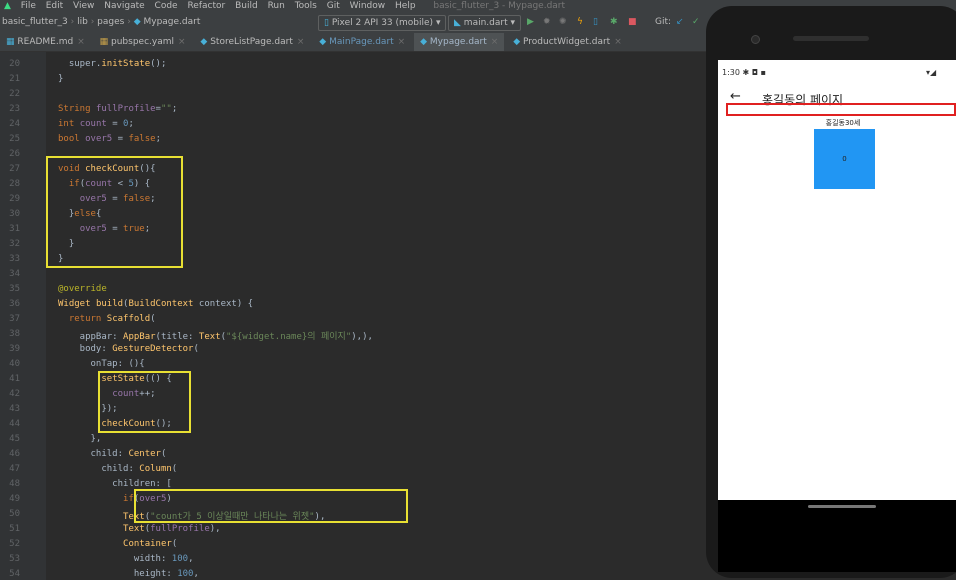 Image resolution: width=956 pixels, height=580 pixels. What do you see at coordinates (82, 22) in the screenshot?
I see `breadcrumb-lib: lib` at bounding box center [82, 22].